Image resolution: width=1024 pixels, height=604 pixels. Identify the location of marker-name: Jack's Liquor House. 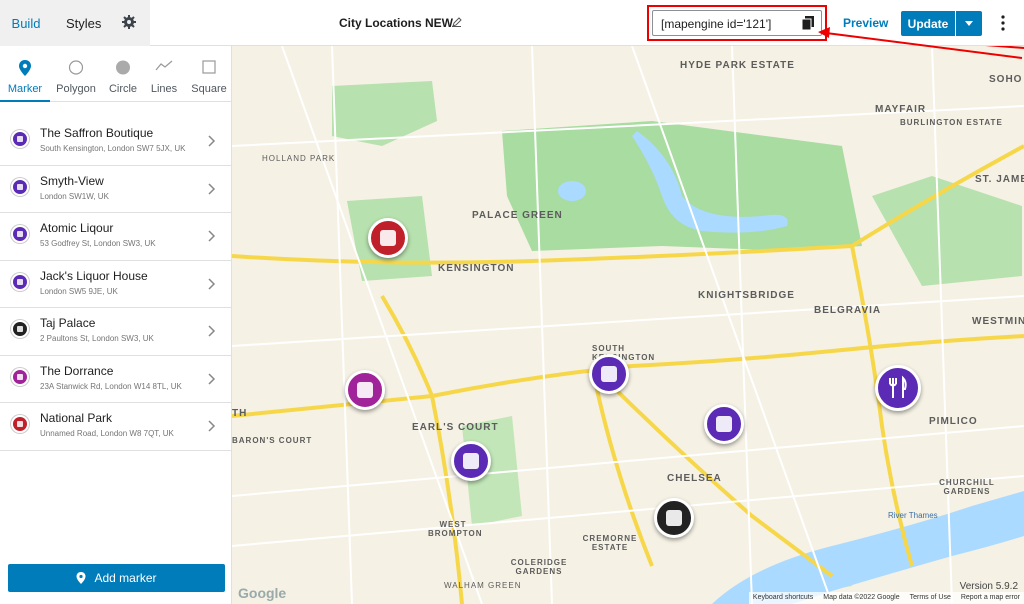
(94, 275).